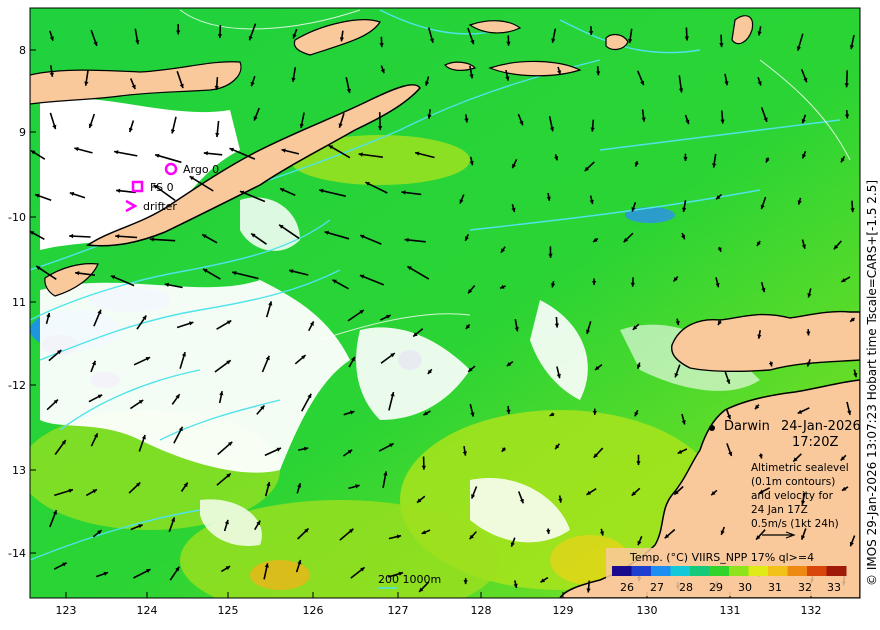 The height and width of the screenshot is (630, 880). I want to click on lon-tick: 125, so click(228, 610).